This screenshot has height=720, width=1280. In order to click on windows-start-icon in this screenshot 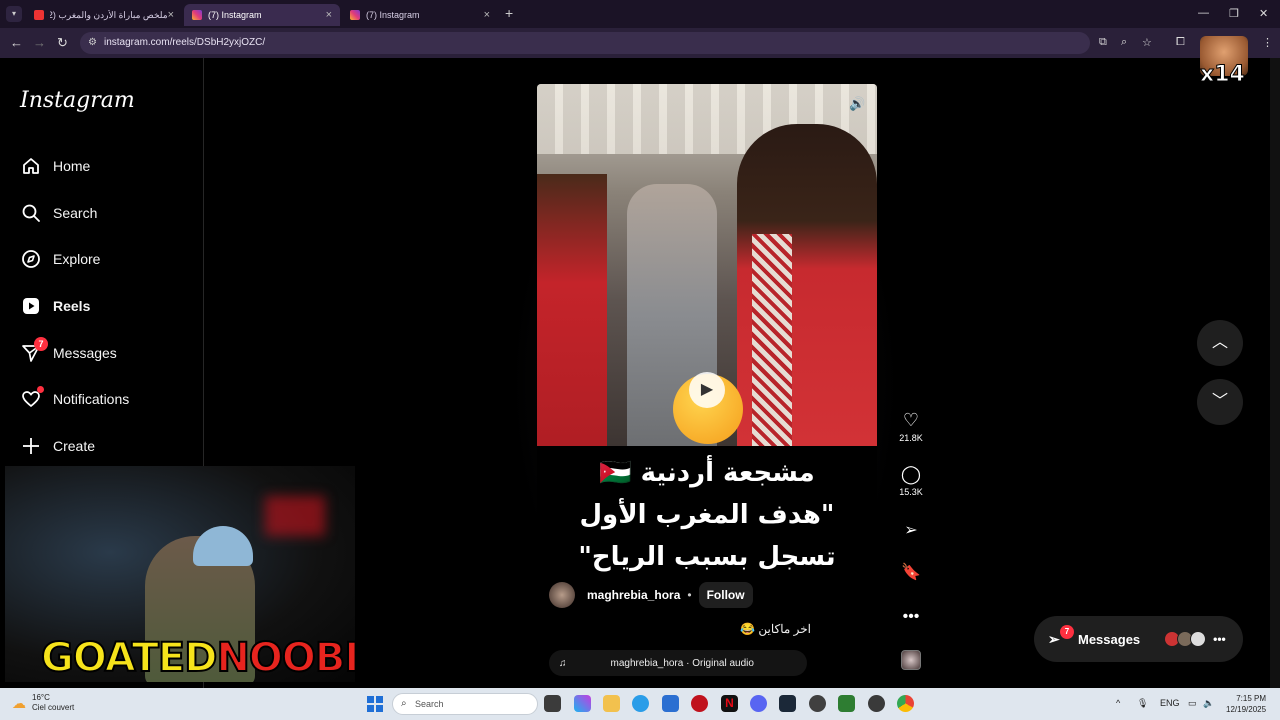, I will do `click(375, 704)`.